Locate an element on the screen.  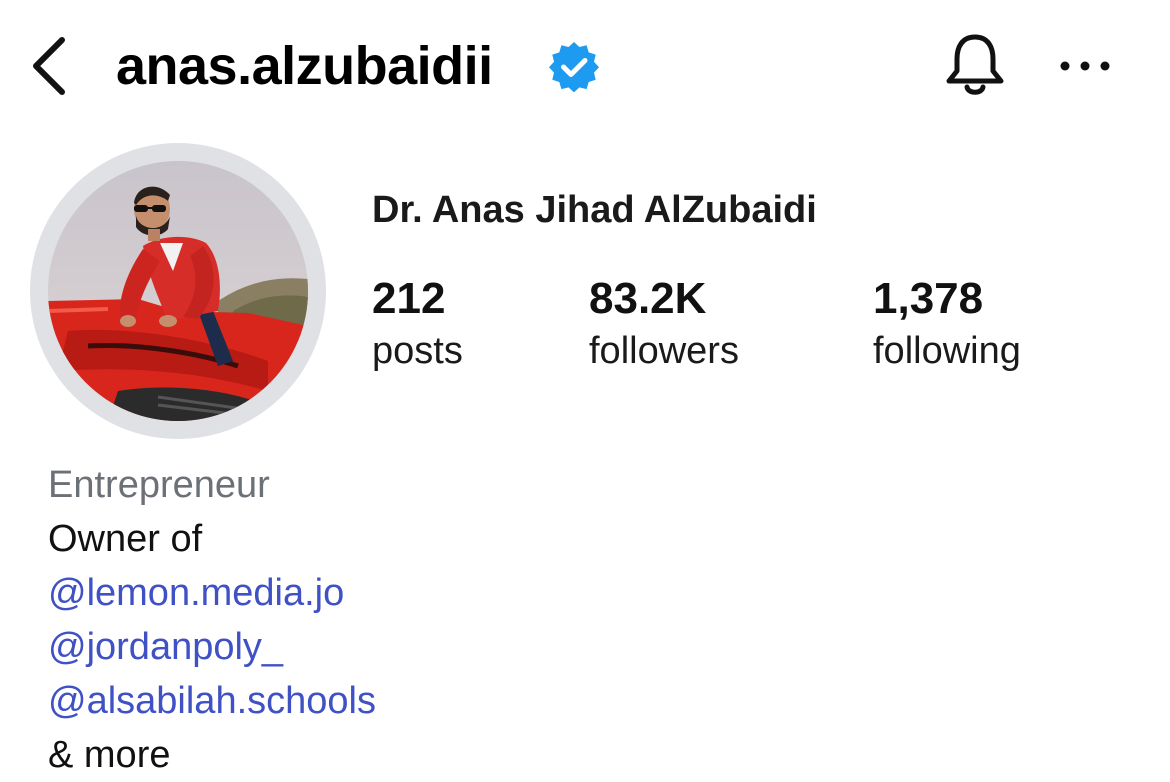
chevron-left-icon is located at coordinates (49, 66).